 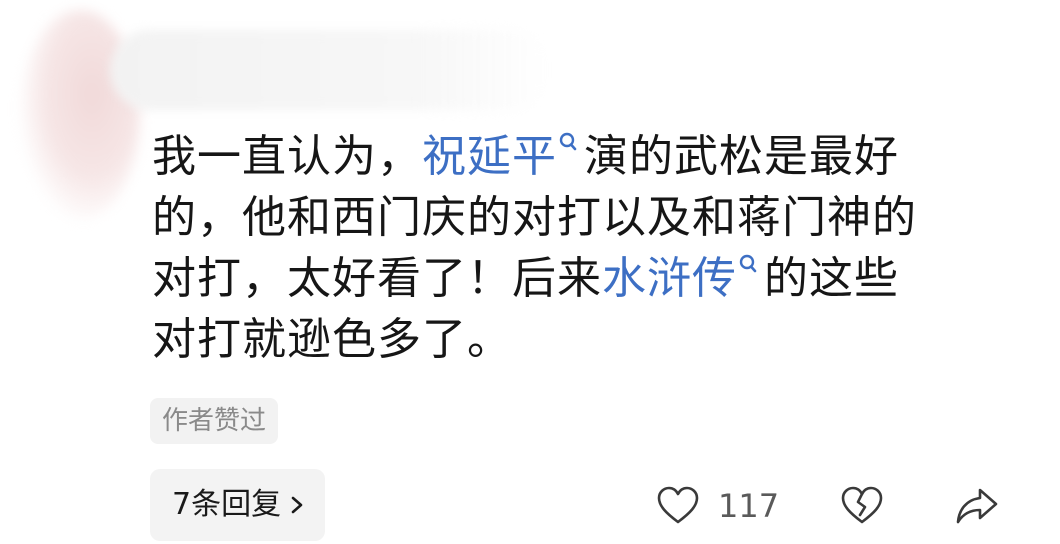 What do you see at coordinates (332, 339) in the screenshot?
I see `comment-text-segment: 对打就逊色多了。` at bounding box center [332, 339].